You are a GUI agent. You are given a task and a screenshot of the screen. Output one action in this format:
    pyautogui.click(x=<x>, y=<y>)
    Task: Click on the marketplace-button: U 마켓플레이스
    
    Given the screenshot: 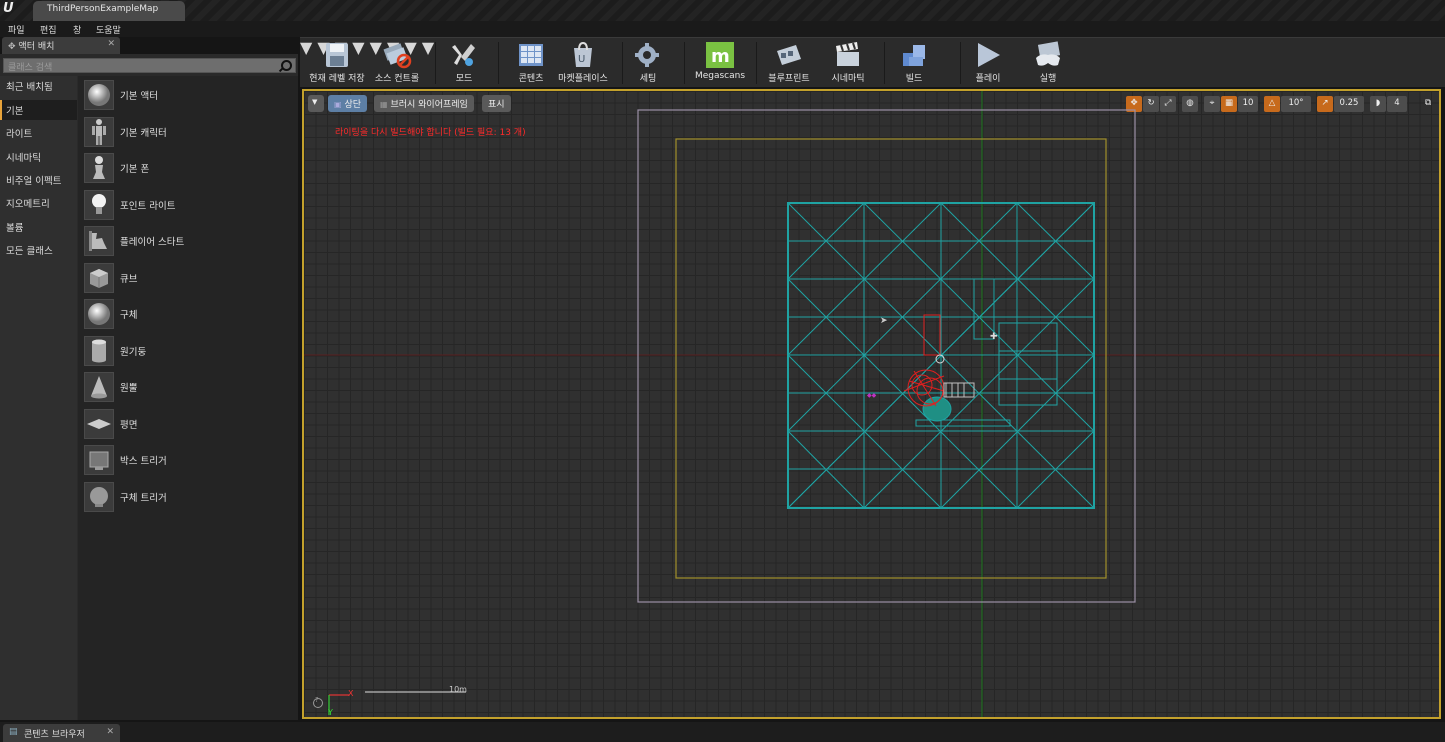 What is the action you would take?
    pyautogui.click(x=583, y=63)
    